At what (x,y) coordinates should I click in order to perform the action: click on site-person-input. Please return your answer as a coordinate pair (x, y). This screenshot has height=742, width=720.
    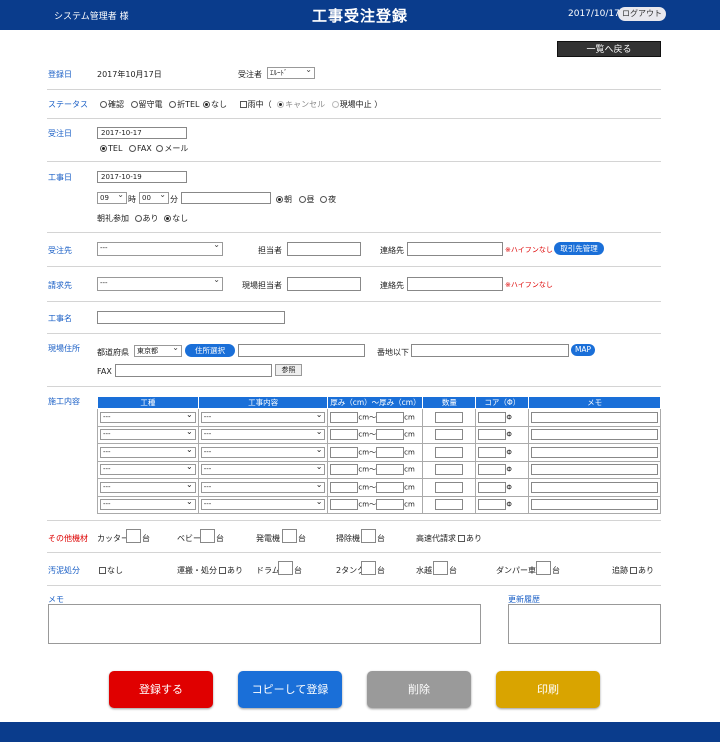
    Looking at the image, I should click on (324, 284).